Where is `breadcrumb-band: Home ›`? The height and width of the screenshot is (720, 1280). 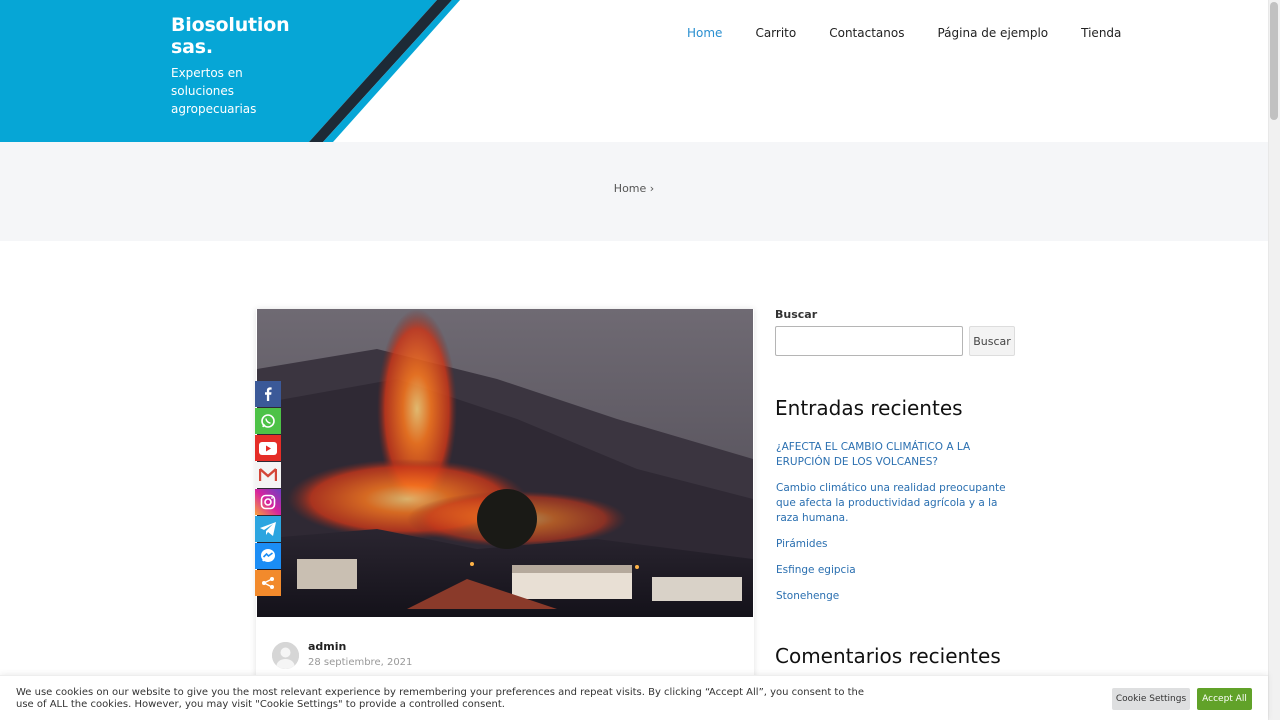 breadcrumb-band: Home › is located at coordinates (634, 191).